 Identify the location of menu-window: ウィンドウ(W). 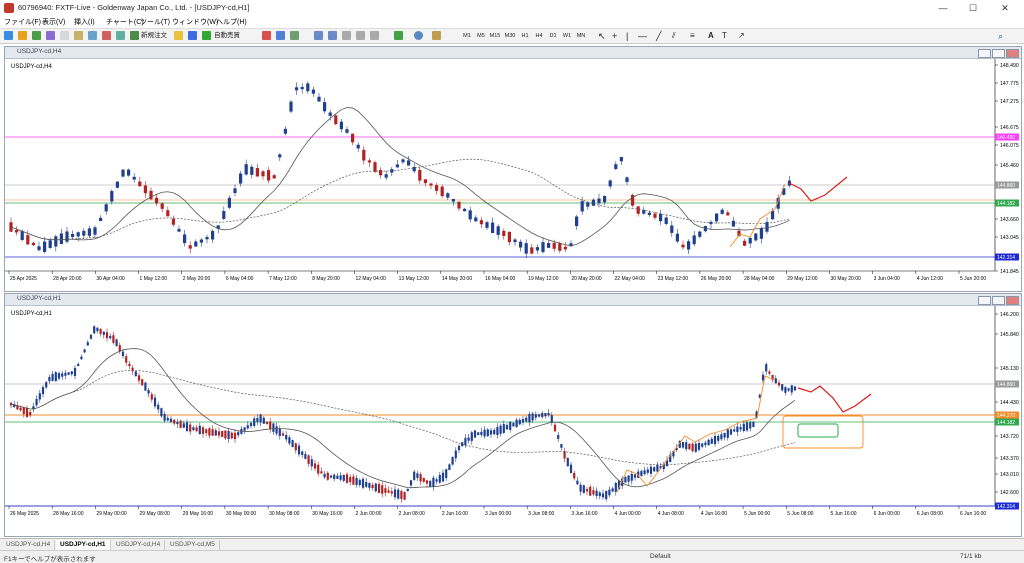
(195, 22).